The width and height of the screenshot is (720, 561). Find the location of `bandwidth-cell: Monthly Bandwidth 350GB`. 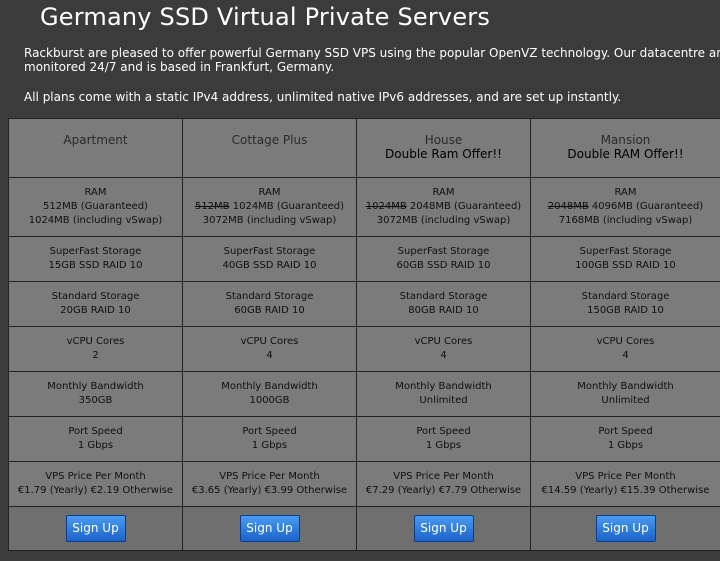

bandwidth-cell: Monthly Bandwidth 350GB is located at coordinates (95, 394).